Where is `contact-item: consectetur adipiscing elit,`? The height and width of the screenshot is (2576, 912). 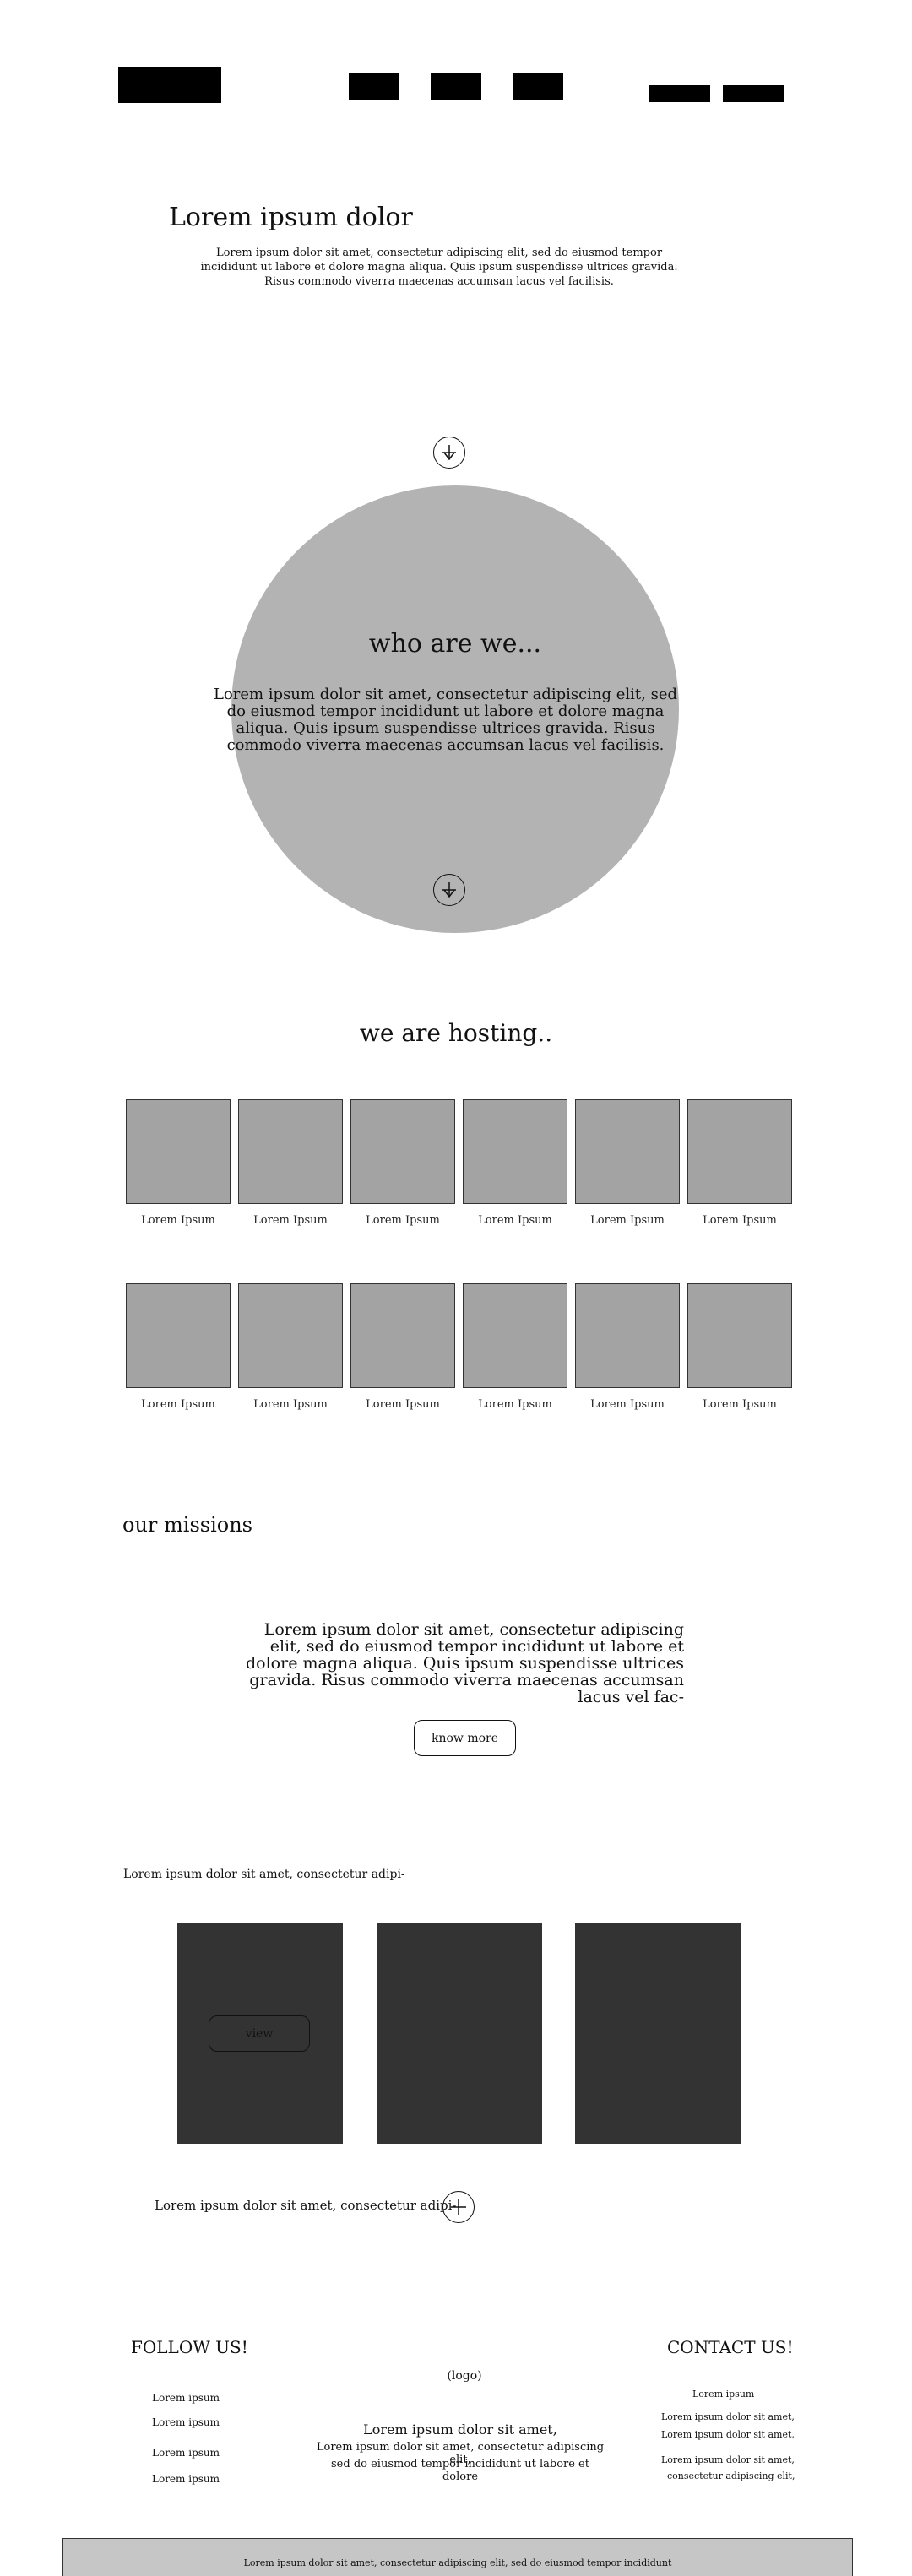
contact-item: consectetur adipiscing elit, is located at coordinates (731, 2475).